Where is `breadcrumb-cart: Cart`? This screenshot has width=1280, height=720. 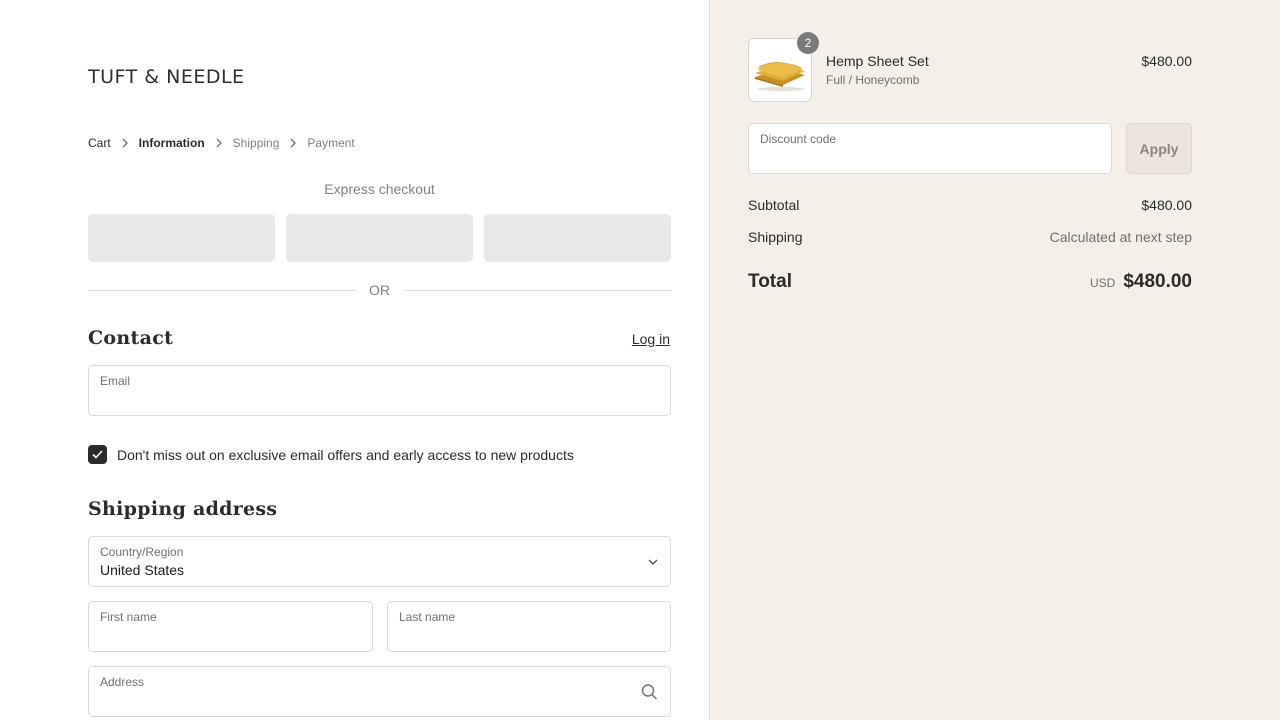
breadcrumb-cart: Cart is located at coordinates (99, 143).